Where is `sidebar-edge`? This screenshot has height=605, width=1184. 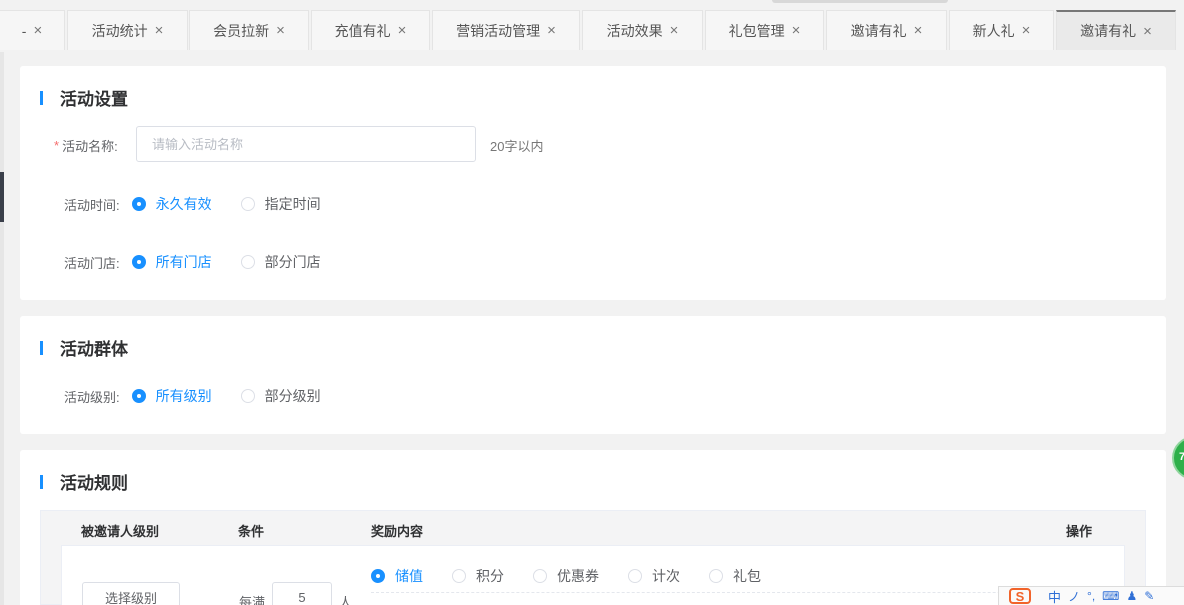
sidebar-edge is located at coordinates (2, 328).